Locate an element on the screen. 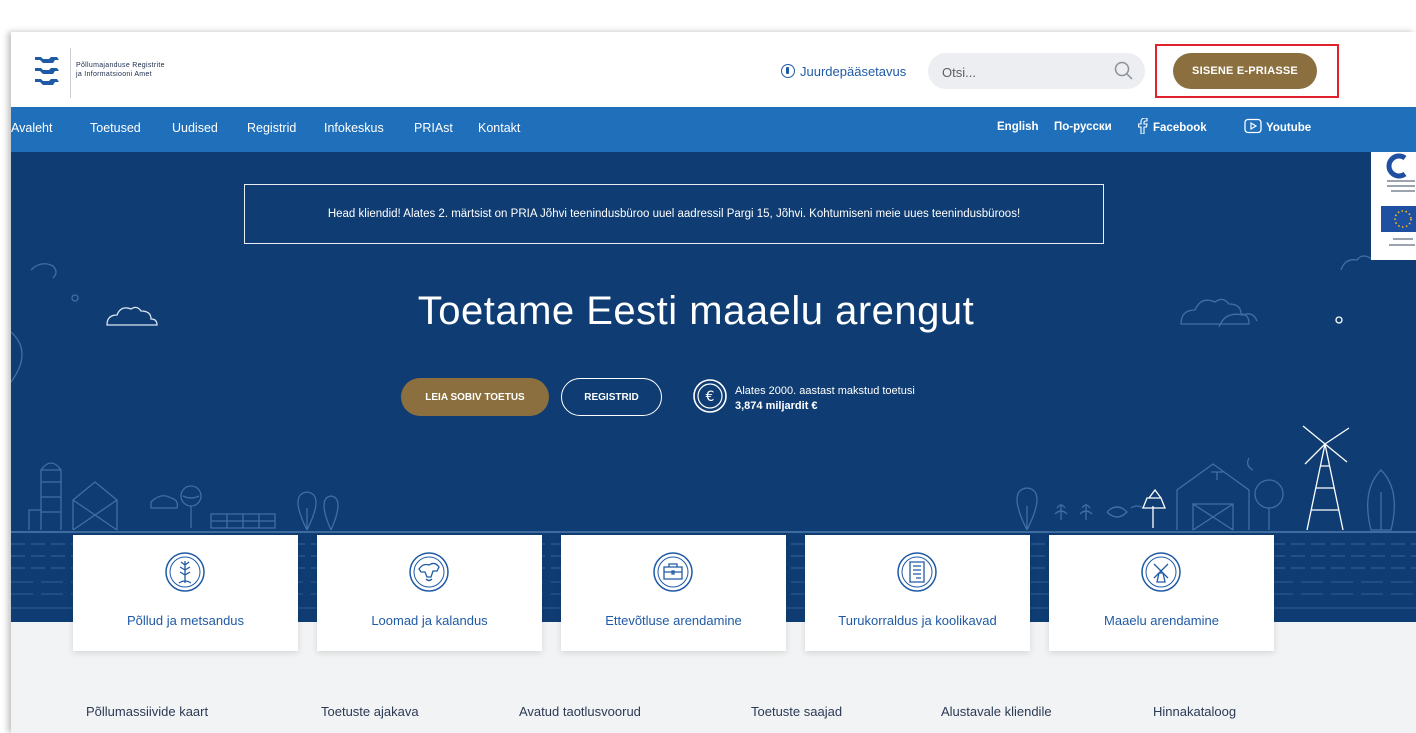 The image size is (1416, 733). category-card-market: Turukorraldus ja koolikavad is located at coordinates (917, 593).